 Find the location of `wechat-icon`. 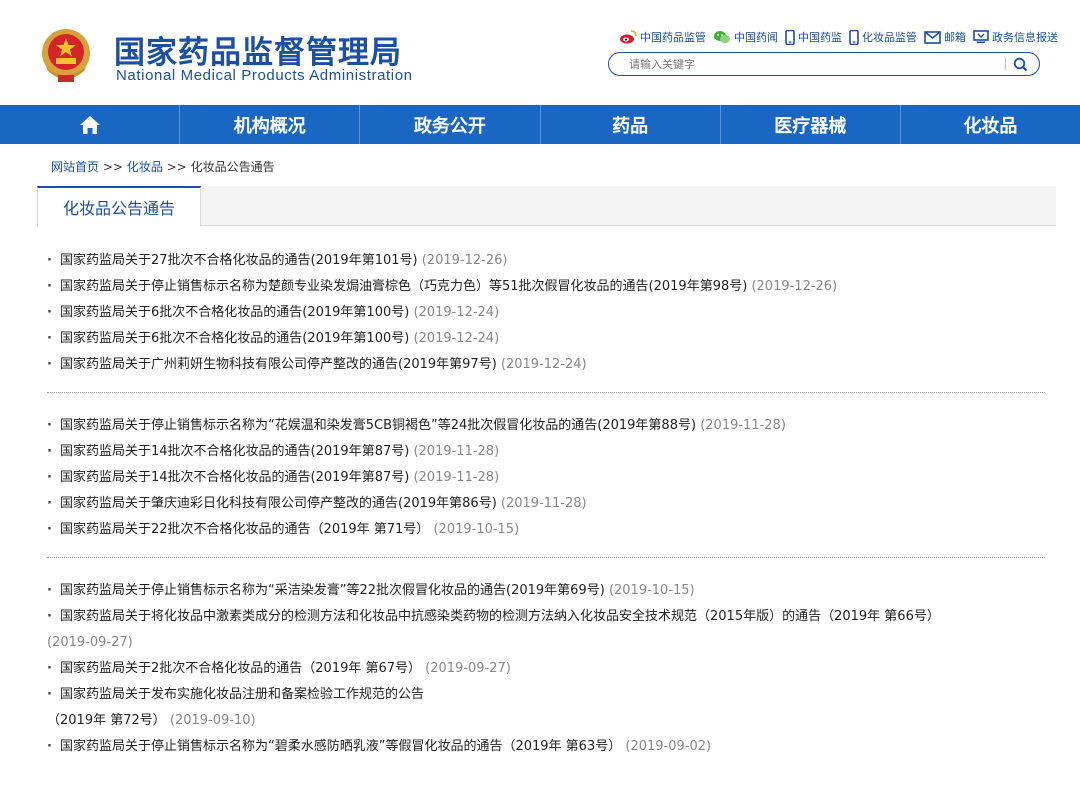

wechat-icon is located at coordinates (722, 37).